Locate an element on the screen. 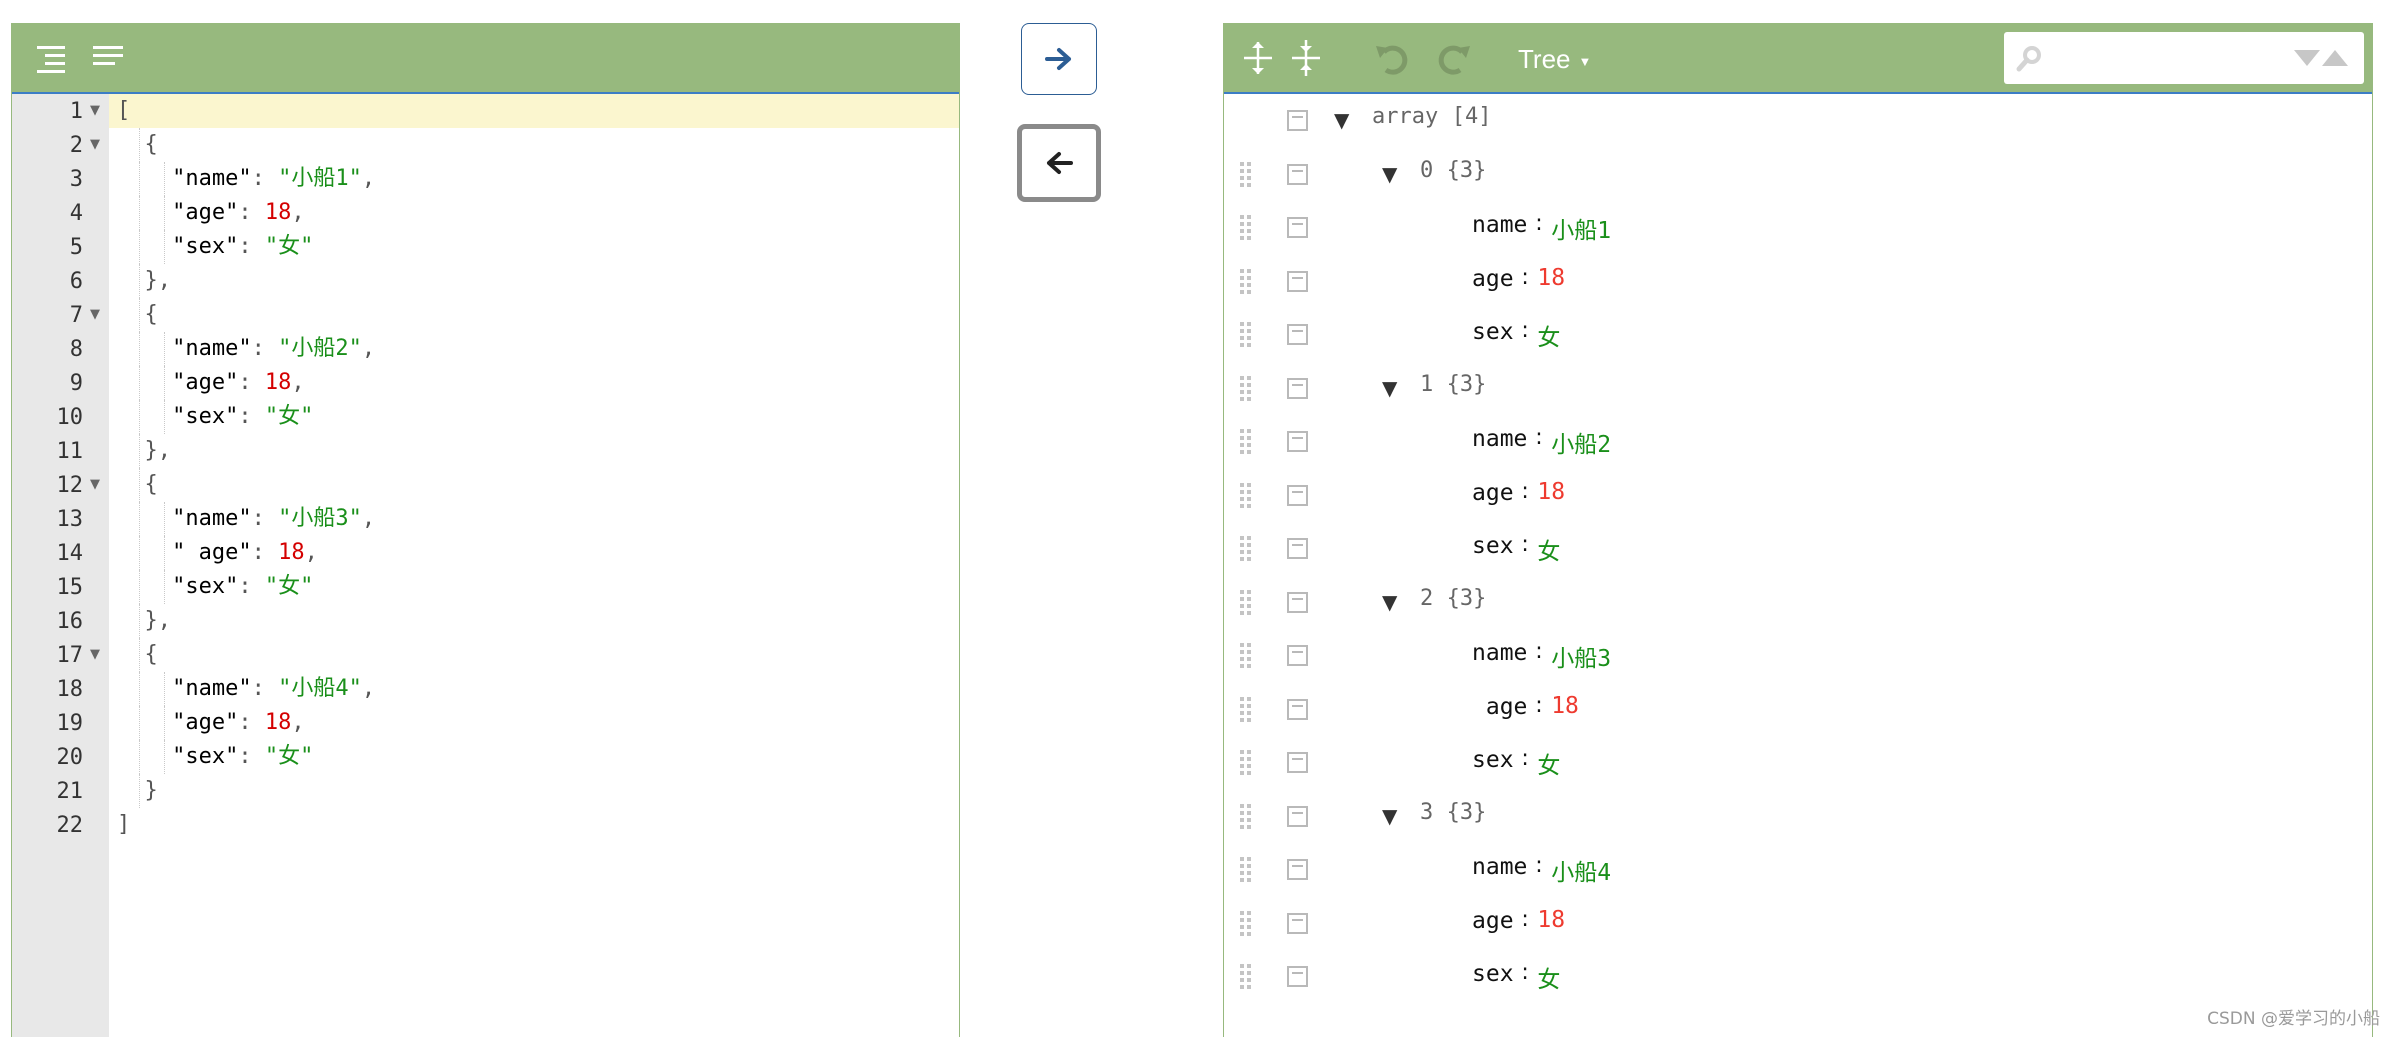 This screenshot has height=1037, width=2388. mode-dropdown: Tree ▼ is located at coordinates (1554, 59).